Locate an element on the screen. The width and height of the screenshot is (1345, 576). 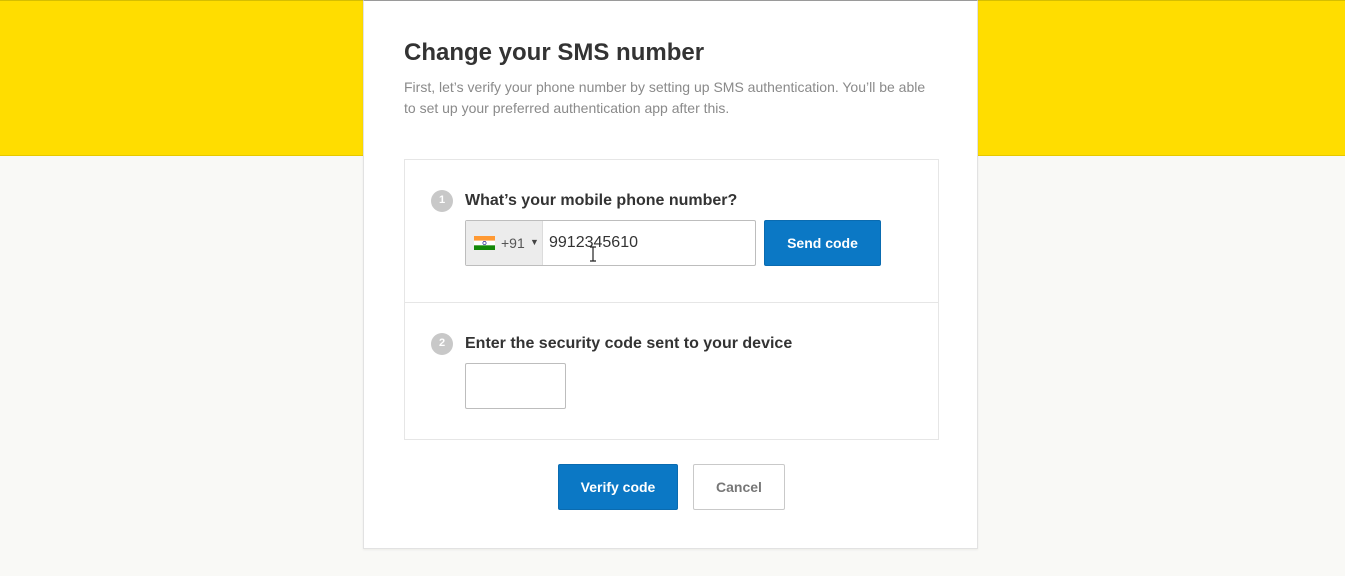
country-code-selector: +91 ▼ is located at coordinates (504, 243).